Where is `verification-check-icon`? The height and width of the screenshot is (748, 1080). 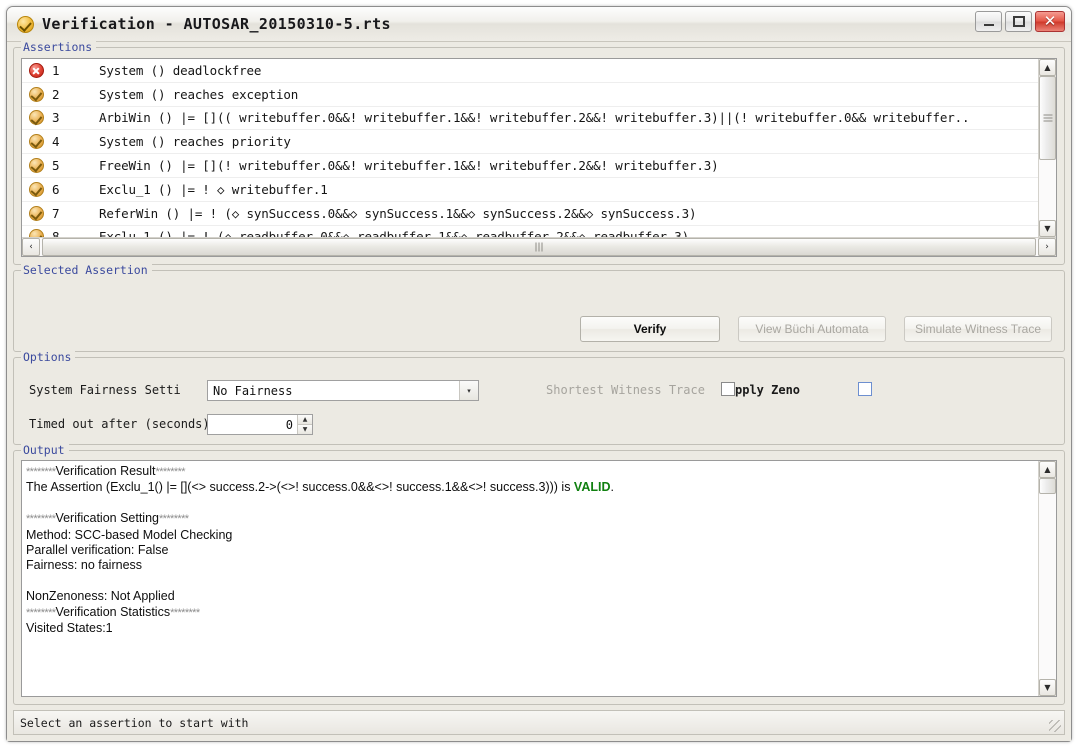
verification-check-icon is located at coordinates (25, 24).